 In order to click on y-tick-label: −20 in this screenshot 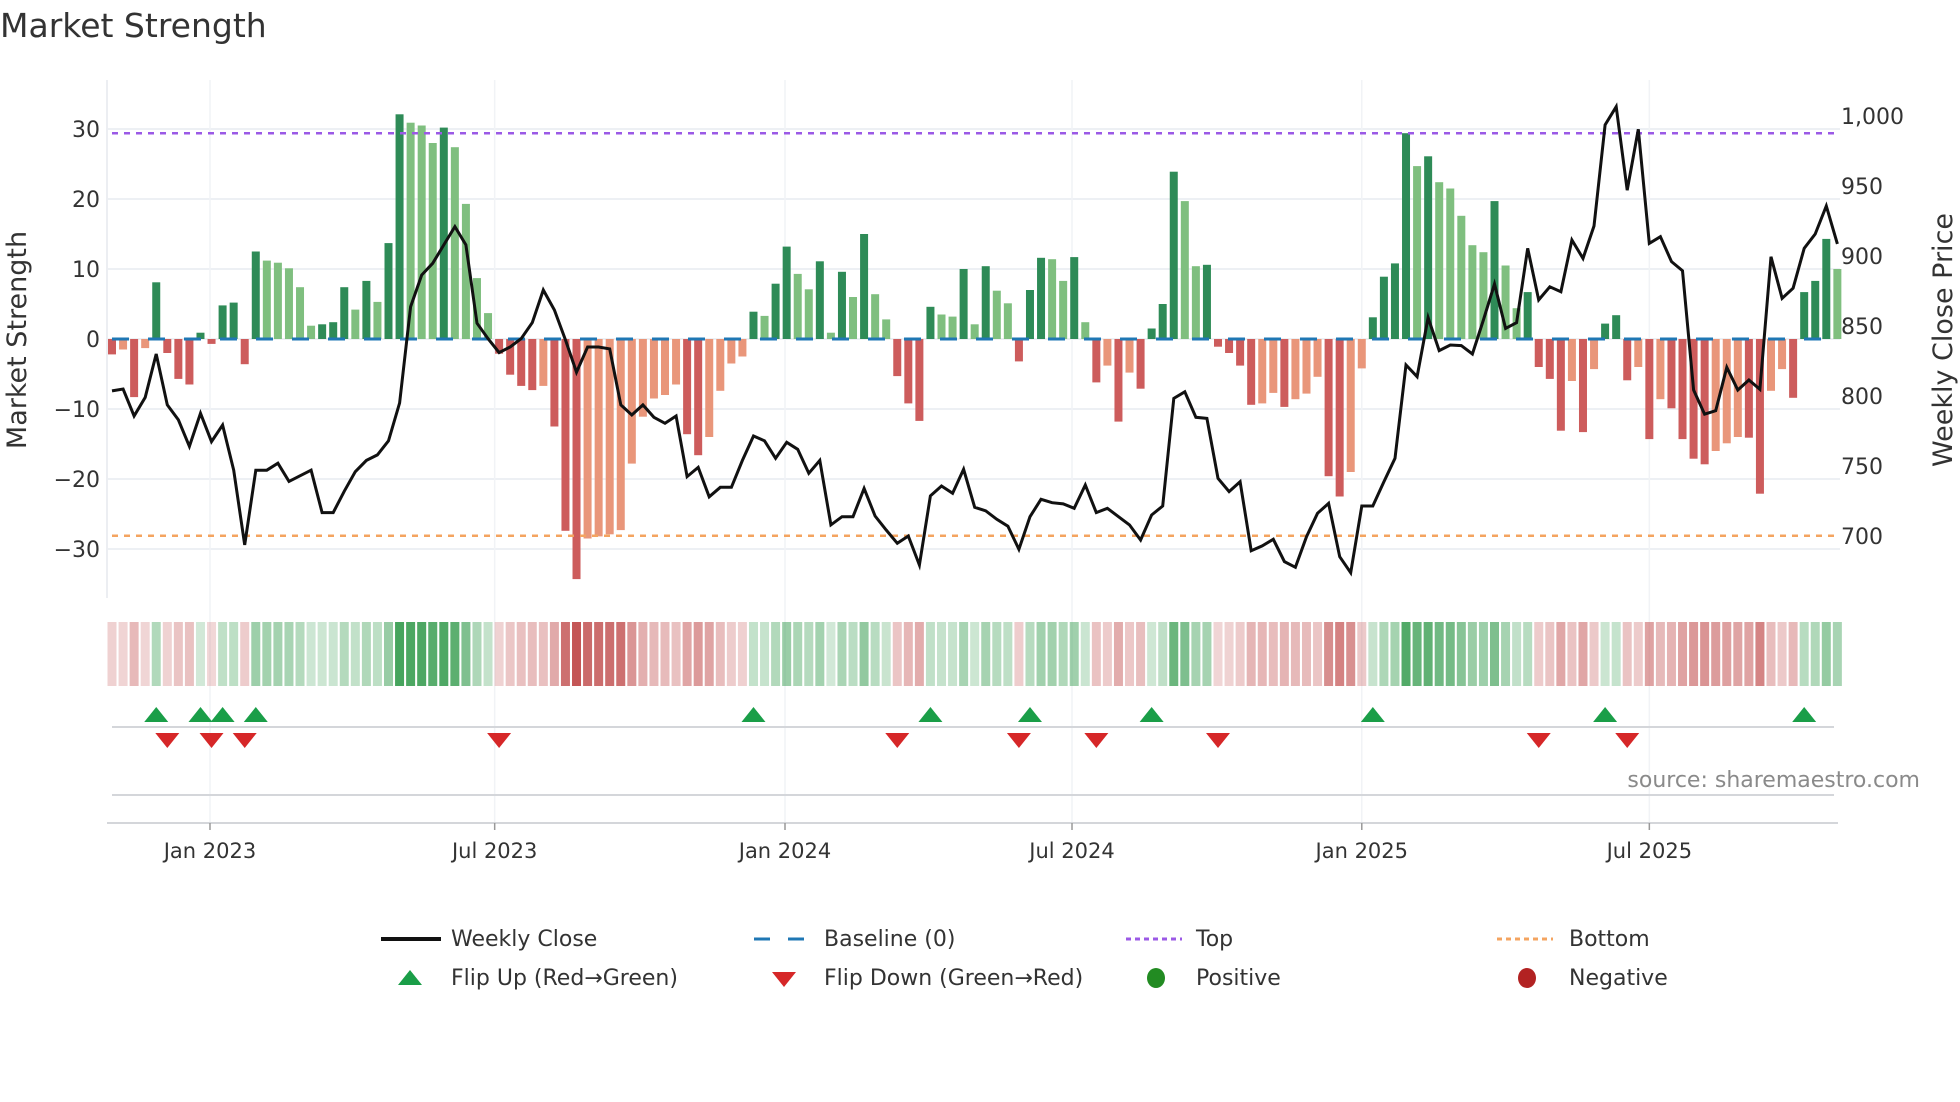, I will do `click(77, 480)`.